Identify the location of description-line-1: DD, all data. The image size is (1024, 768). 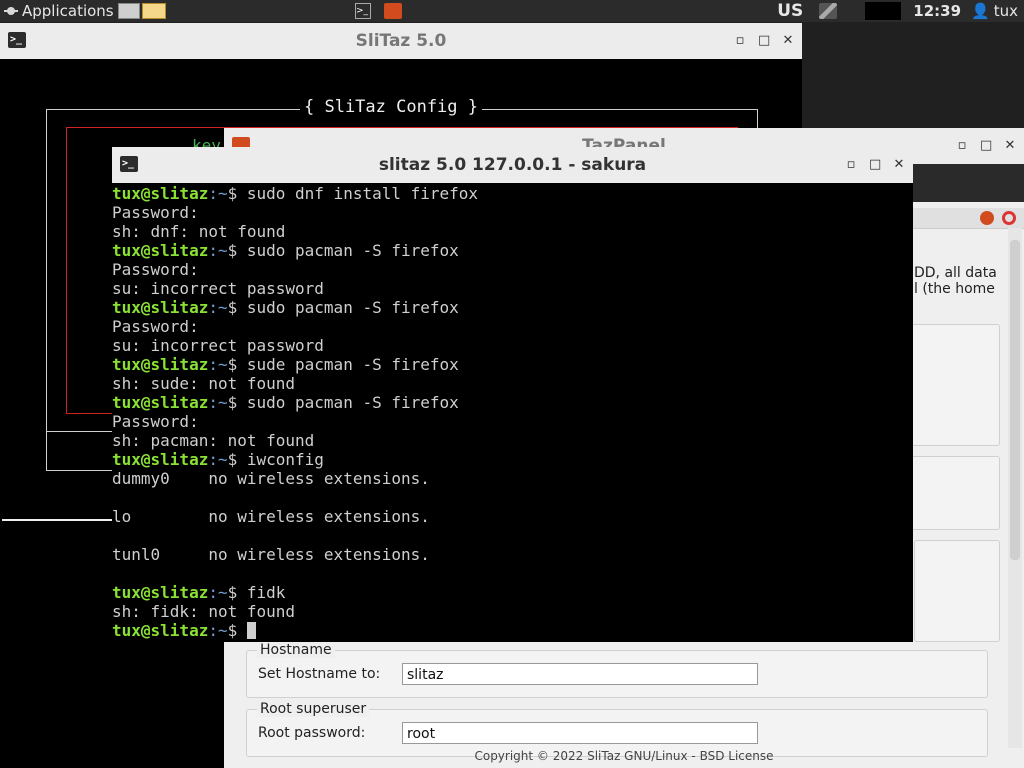
(955, 273).